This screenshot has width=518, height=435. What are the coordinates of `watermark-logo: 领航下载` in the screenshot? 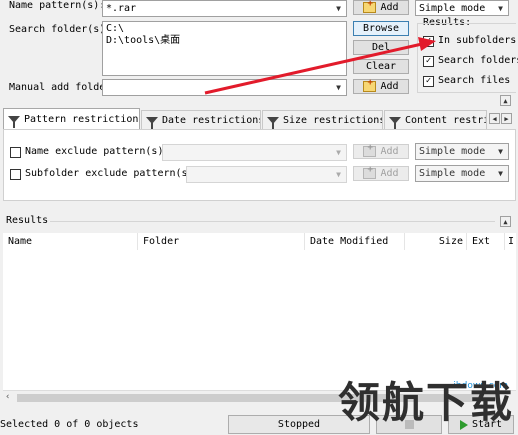 It's located at (425, 402).